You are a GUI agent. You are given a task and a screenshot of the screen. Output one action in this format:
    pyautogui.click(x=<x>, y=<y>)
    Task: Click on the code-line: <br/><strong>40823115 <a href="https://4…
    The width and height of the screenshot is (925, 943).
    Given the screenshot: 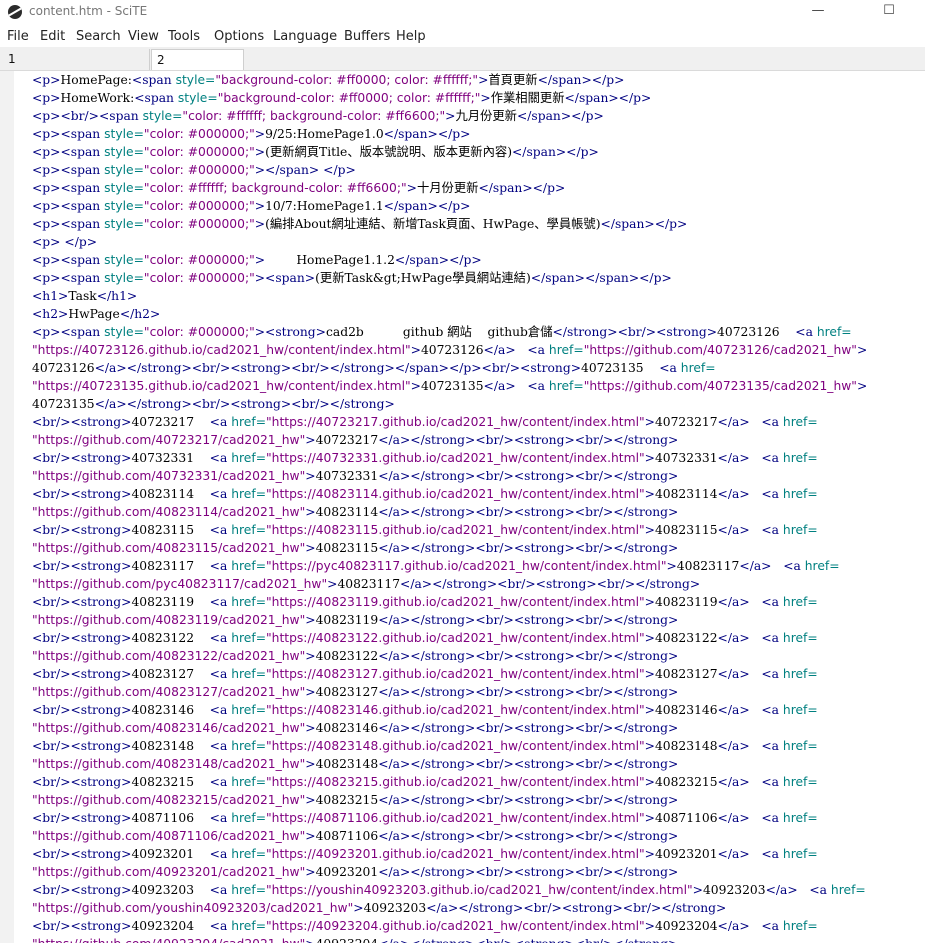 What is the action you would take?
    pyautogui.click(x=478, y=530)
    